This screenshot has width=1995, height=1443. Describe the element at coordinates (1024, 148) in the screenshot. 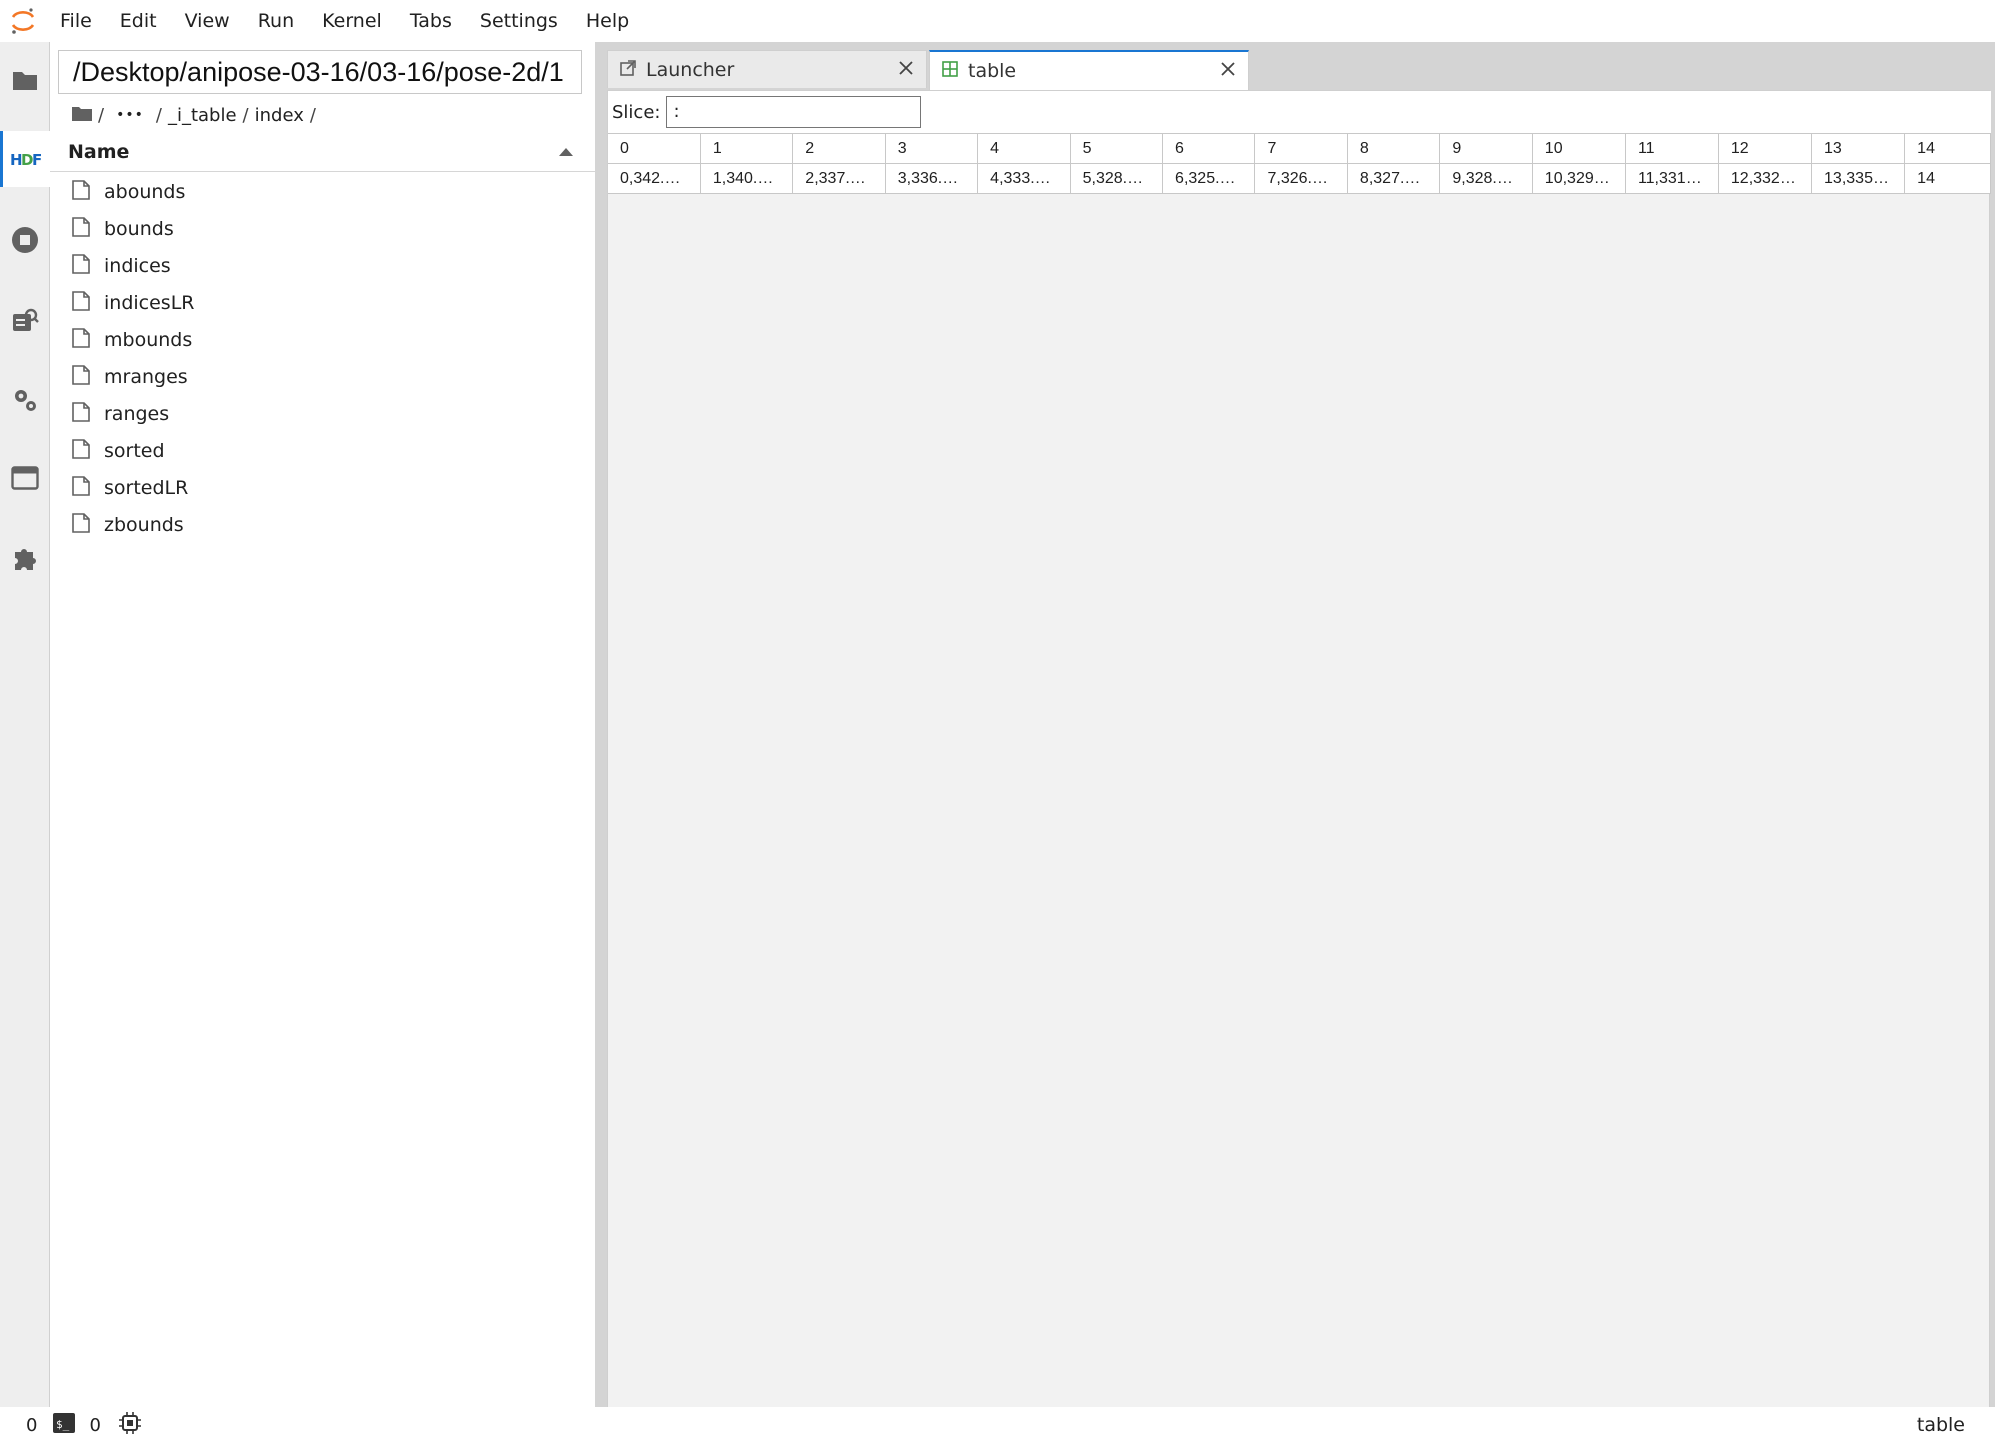

I see `column-header: 4` at that location.